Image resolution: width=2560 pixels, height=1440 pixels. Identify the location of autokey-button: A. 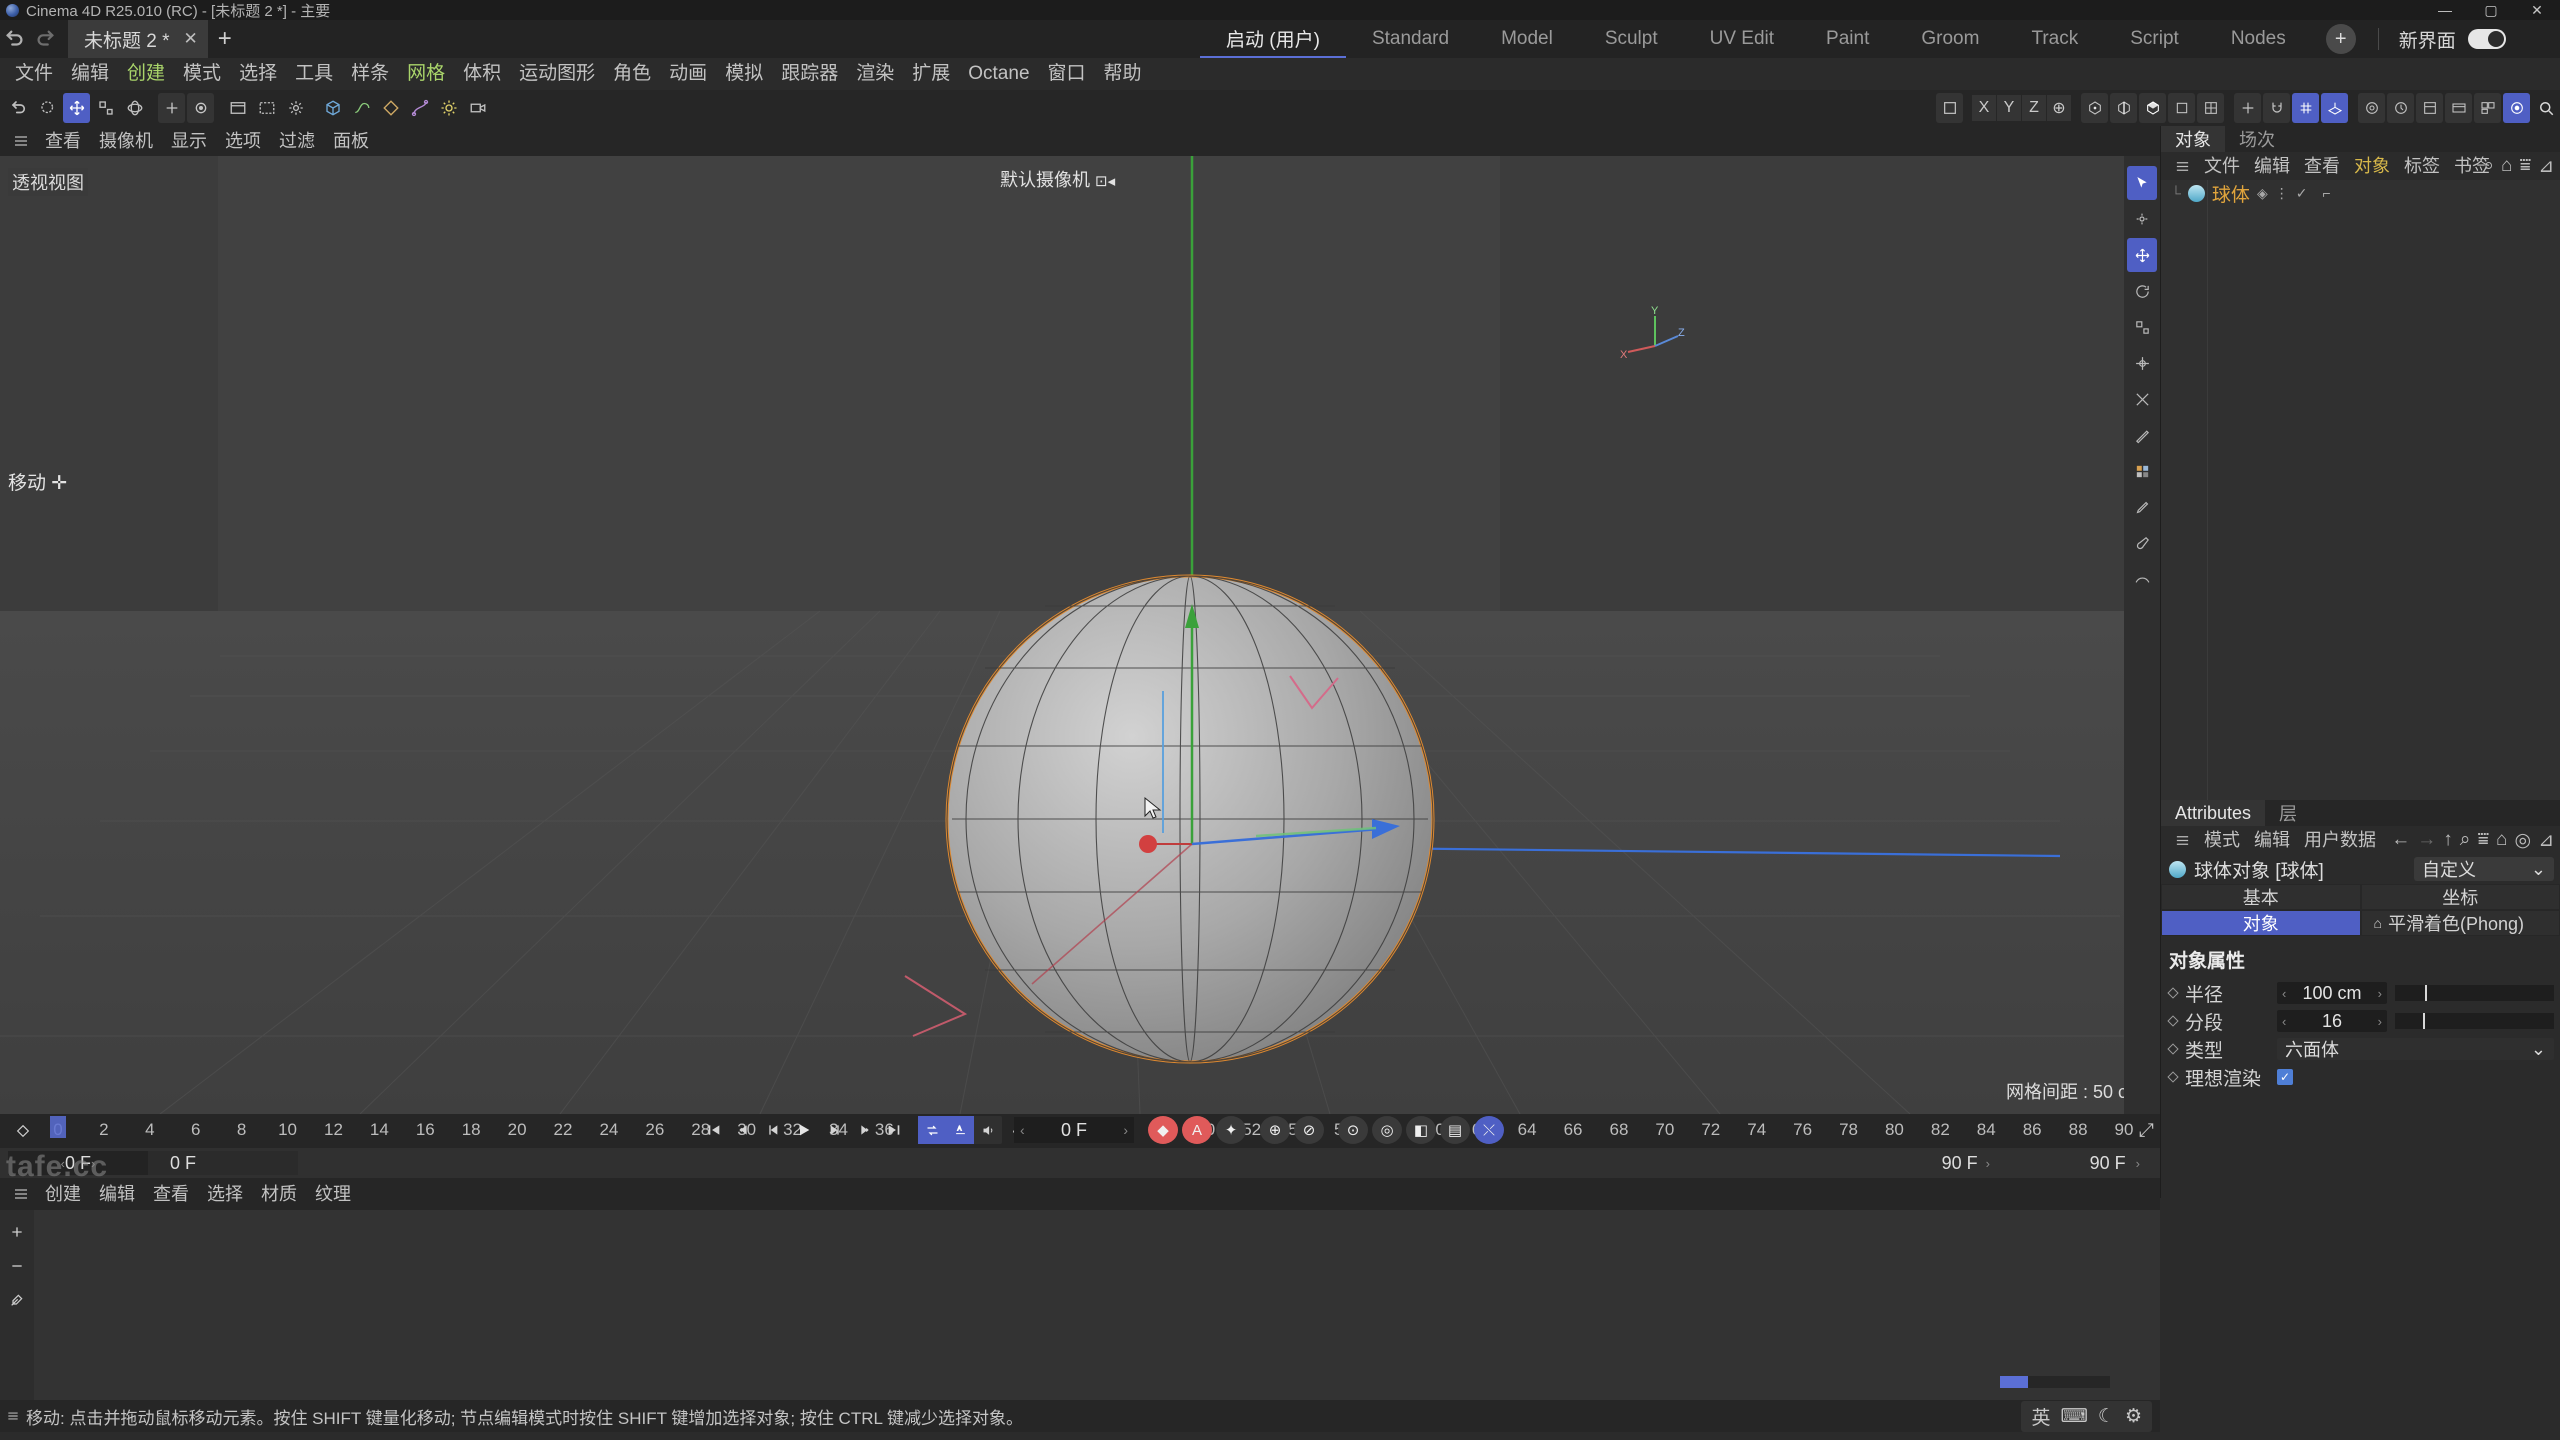
(1197, 1130).